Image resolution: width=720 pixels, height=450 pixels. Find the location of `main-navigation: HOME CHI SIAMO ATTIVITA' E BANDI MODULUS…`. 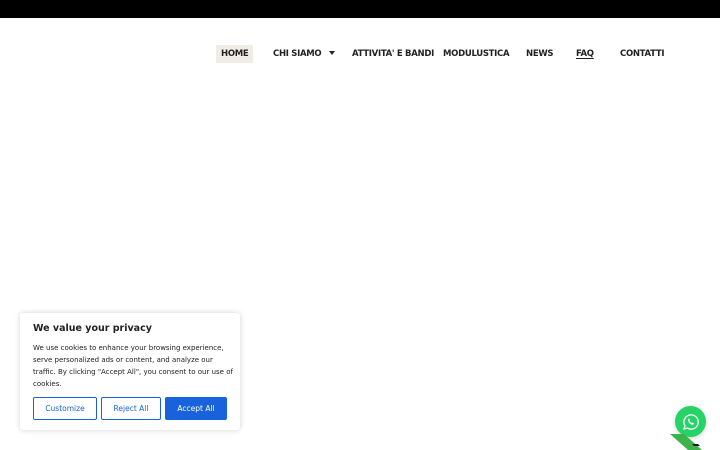

main-navigation: HOME CHI SIAMO ATTIVITA' E BANDI MODULUS… is located at coordinates (360, 48).